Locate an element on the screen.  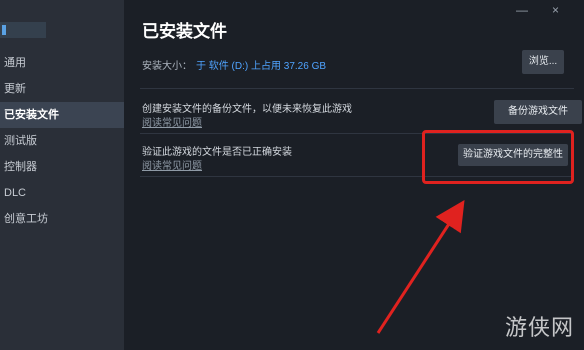
watermark-logo: 游侠网 is located at coordinates (539, 328).